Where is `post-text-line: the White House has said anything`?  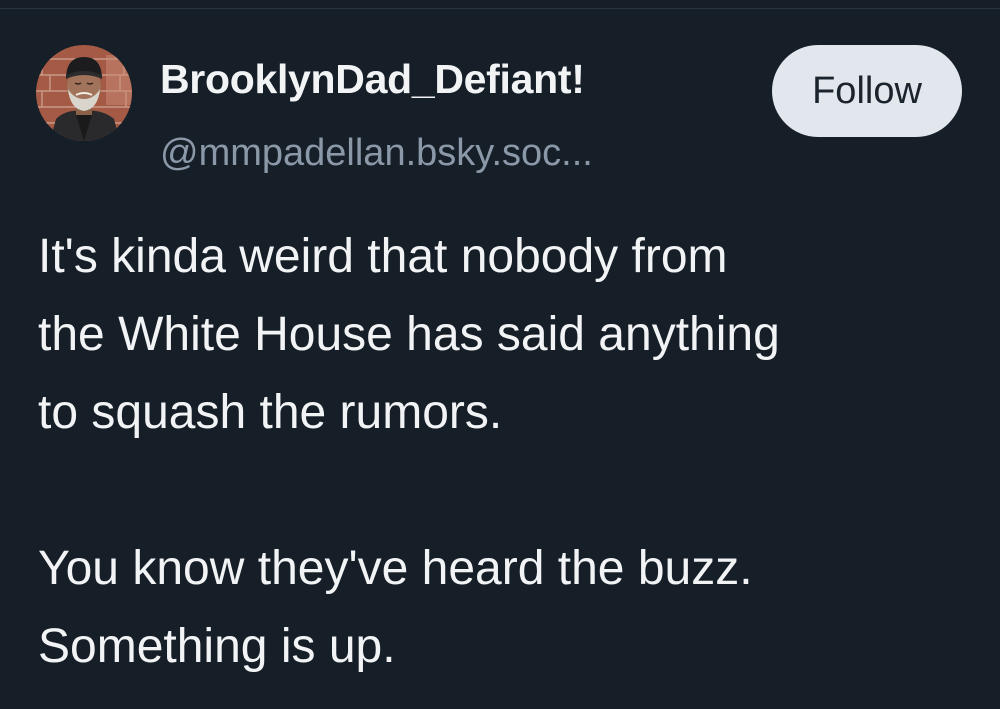
post-text-line: the White House has said anything is located at coordinates (409, 334).